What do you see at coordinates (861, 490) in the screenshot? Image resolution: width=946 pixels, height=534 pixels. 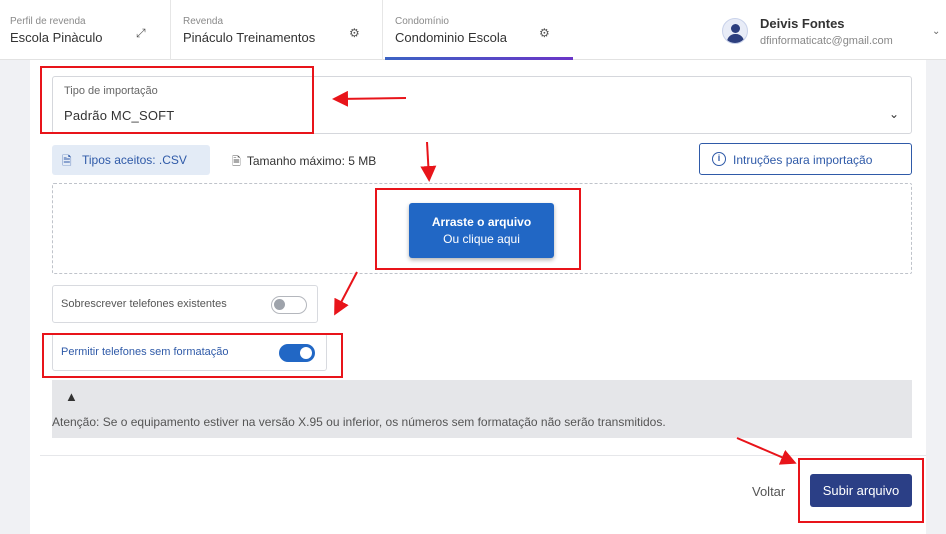 I see `annotation-box-submit` at bounding box center [861, 490].